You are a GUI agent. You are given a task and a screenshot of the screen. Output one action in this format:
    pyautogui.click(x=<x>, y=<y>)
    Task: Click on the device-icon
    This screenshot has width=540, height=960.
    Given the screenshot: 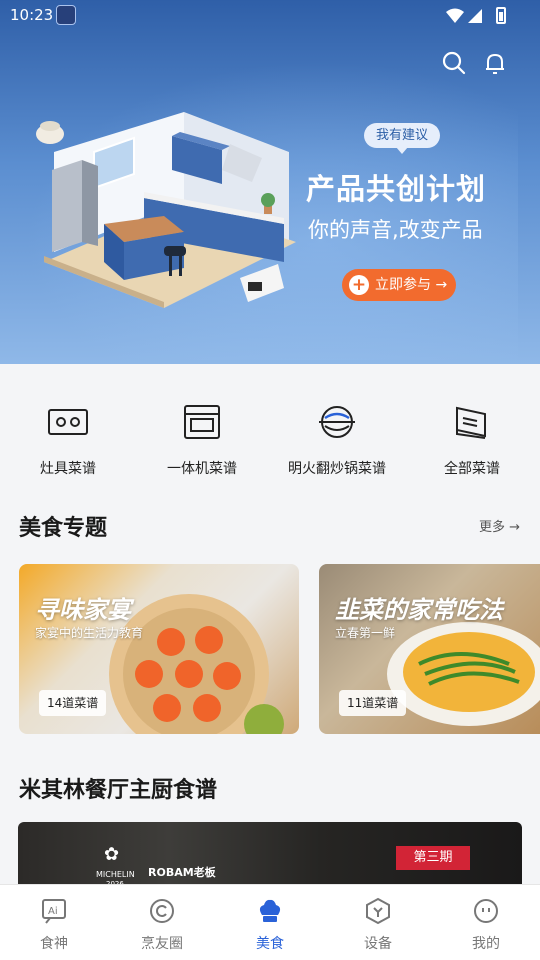 What is the action you would take?
    pyautogui.click(x=378, y=911)
    